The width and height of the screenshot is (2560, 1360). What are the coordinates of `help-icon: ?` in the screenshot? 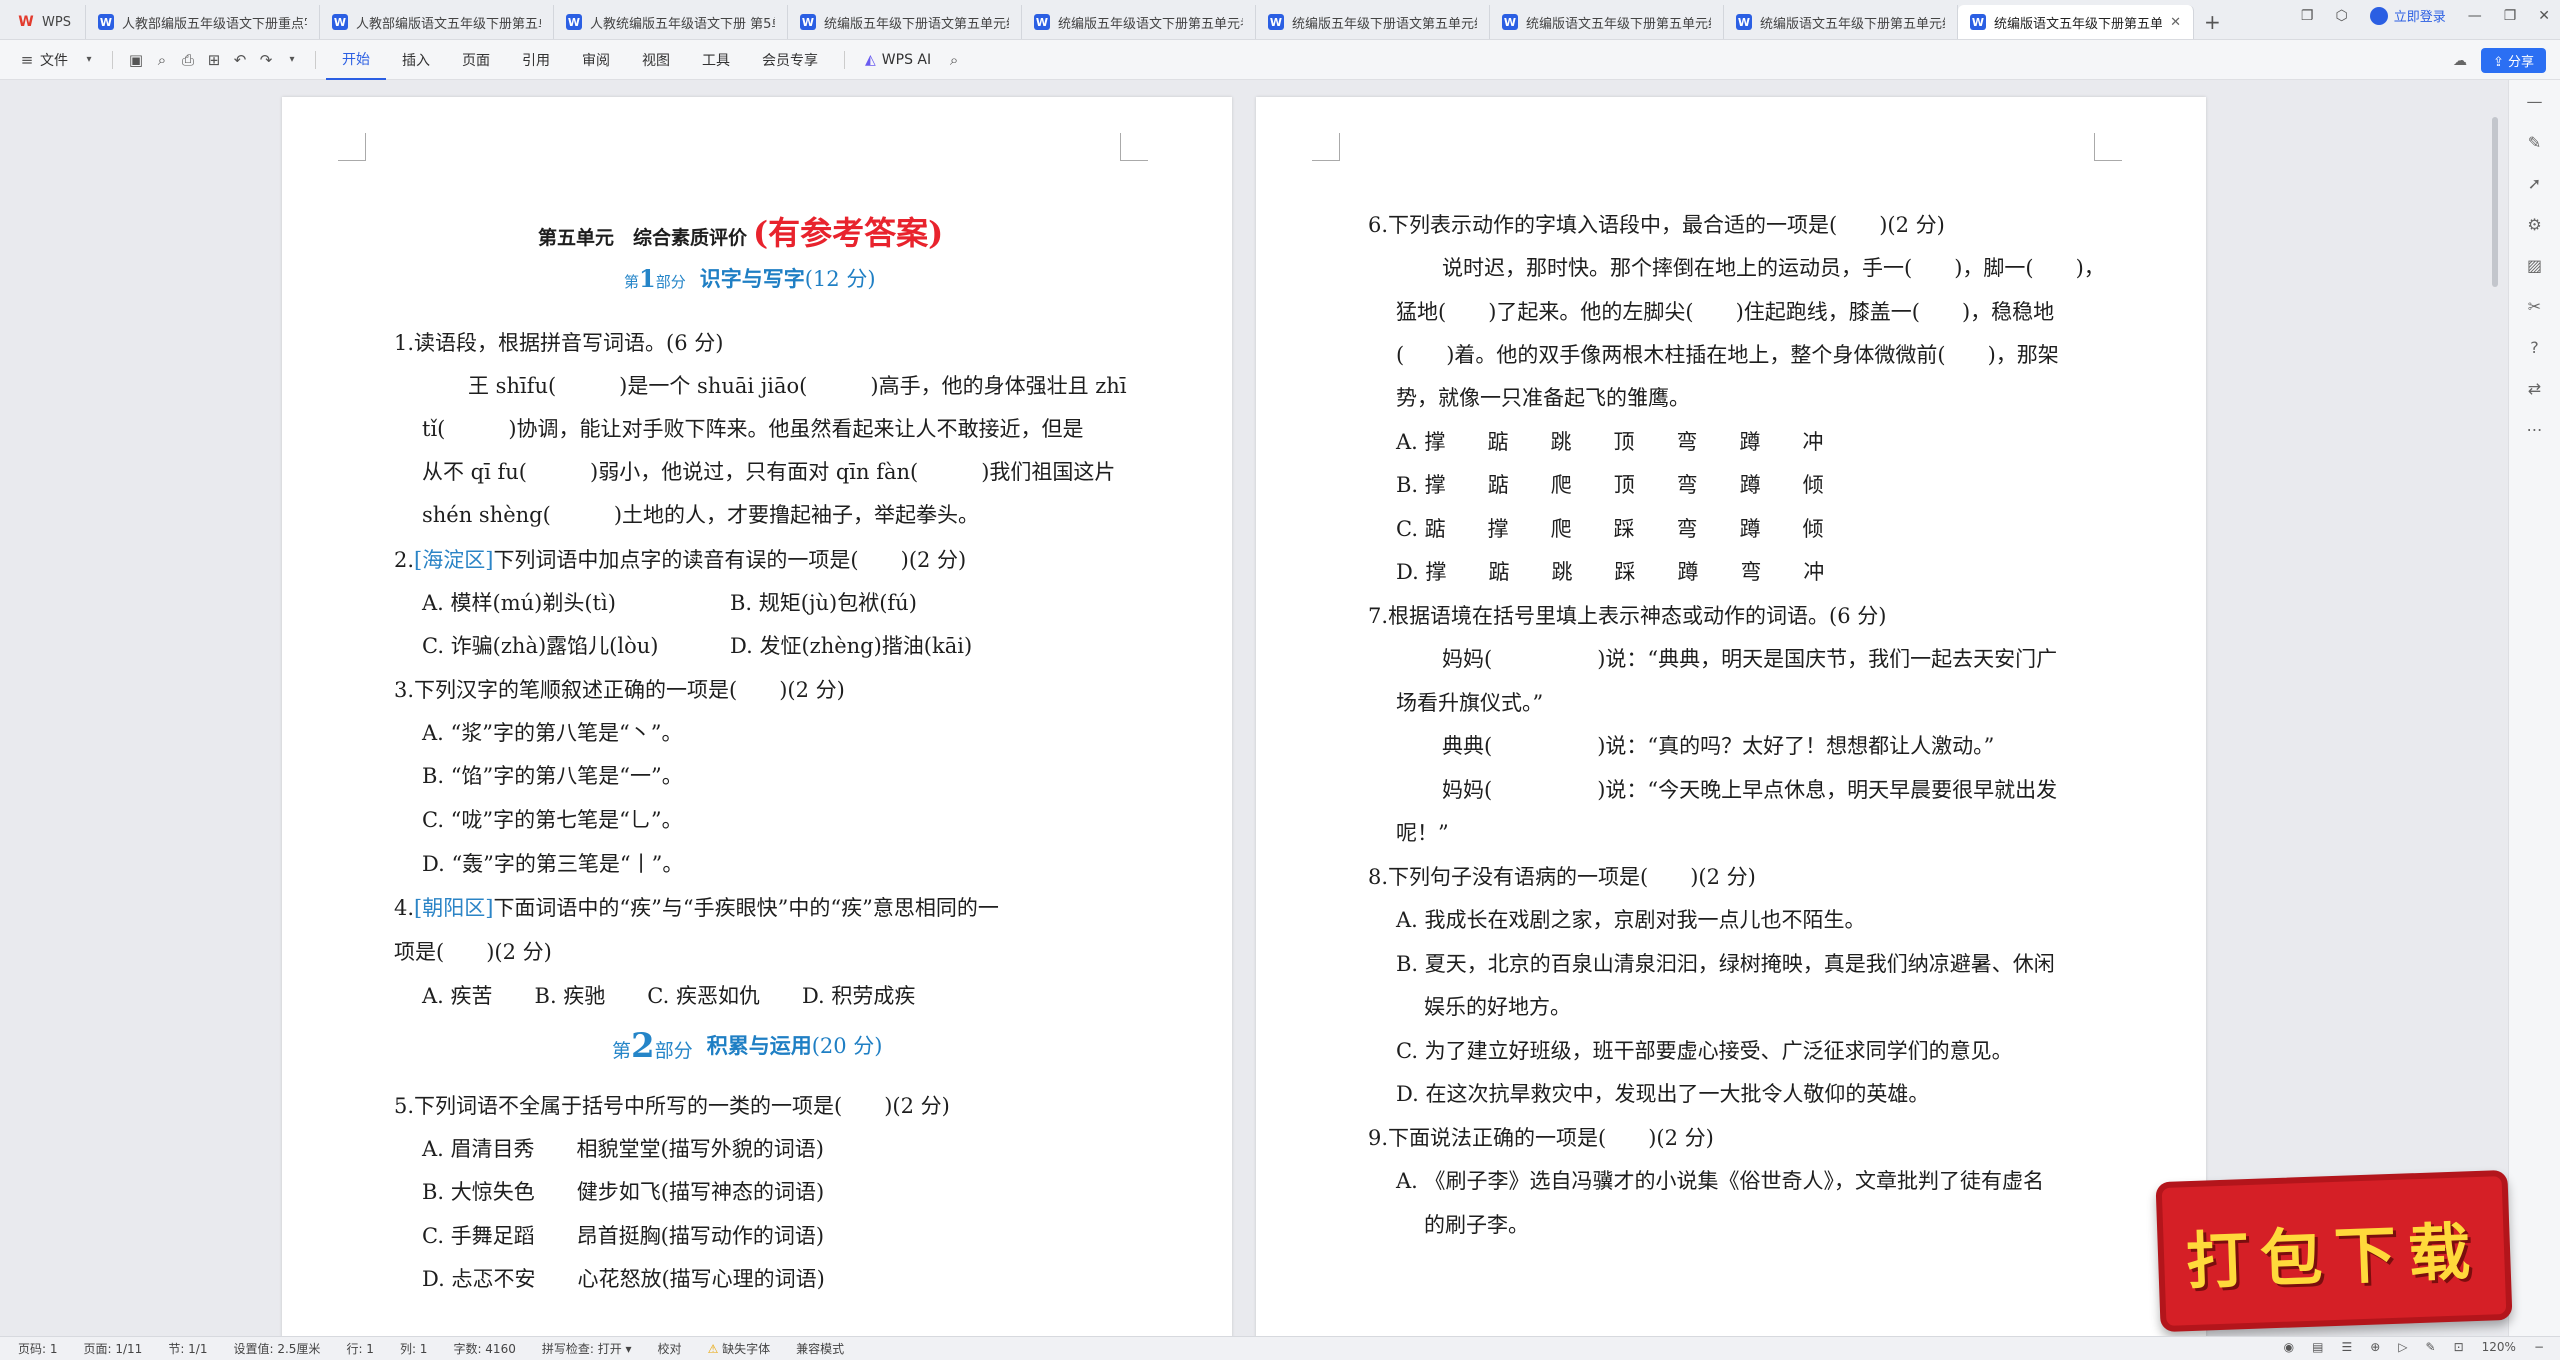 It's located at (2534, 347).